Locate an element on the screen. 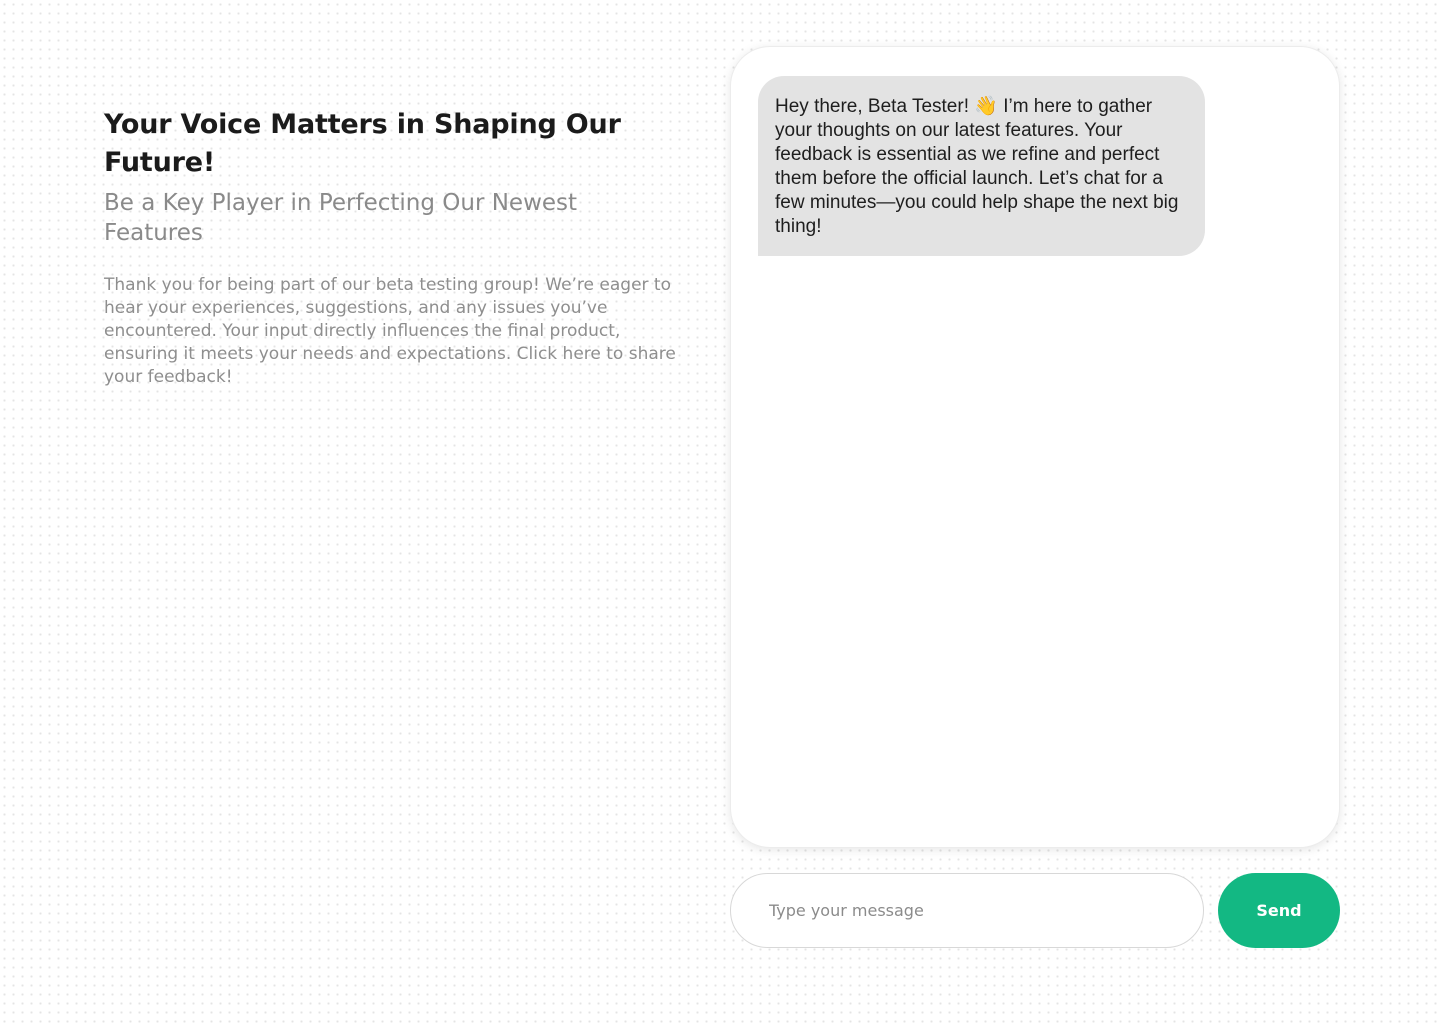 The height and width of the screenshot is (1024, 1440). message-input is located at coordinates (967, 910).